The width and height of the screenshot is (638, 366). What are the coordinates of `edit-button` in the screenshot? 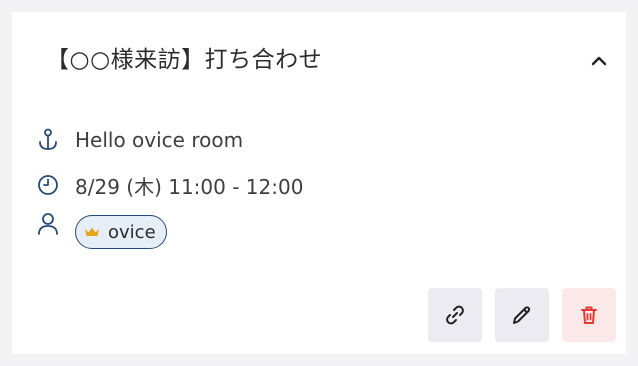 It's located at (522, 315).